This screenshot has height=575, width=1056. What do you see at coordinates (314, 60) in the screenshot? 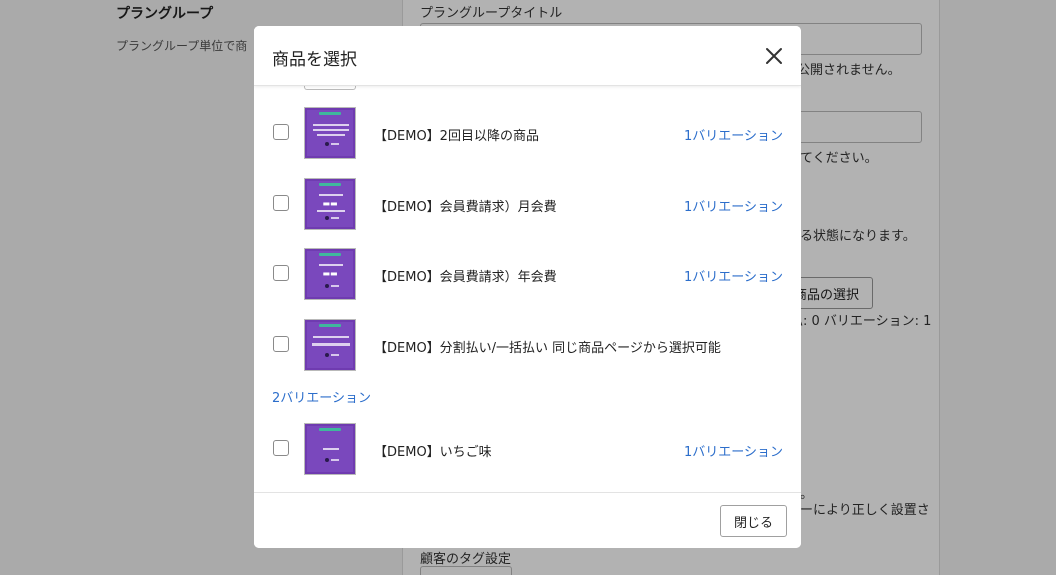
I see `modal-title: 商品を選択` at bounding box center [314, 60].